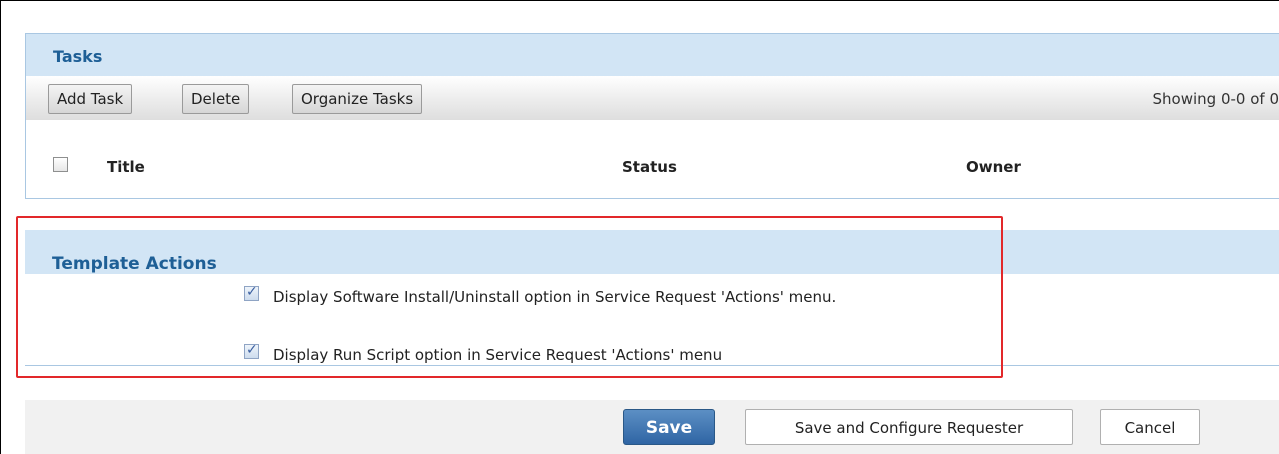 The width and height of the screenshot is (1279, 454). Describe the element at coordinates (126, 167) in the screenshot. I see `column-header-title: Title` at that location.